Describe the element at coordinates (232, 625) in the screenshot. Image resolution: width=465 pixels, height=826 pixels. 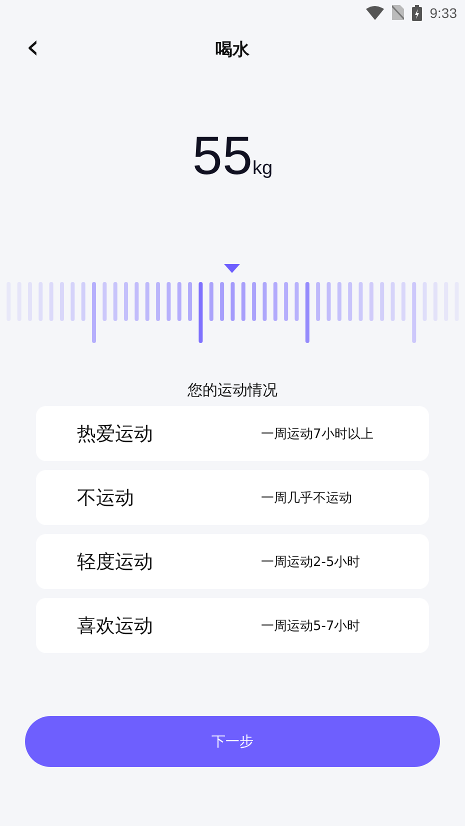
I see `option-card: 喜欢运动 一周运动5-7小时` at that location.